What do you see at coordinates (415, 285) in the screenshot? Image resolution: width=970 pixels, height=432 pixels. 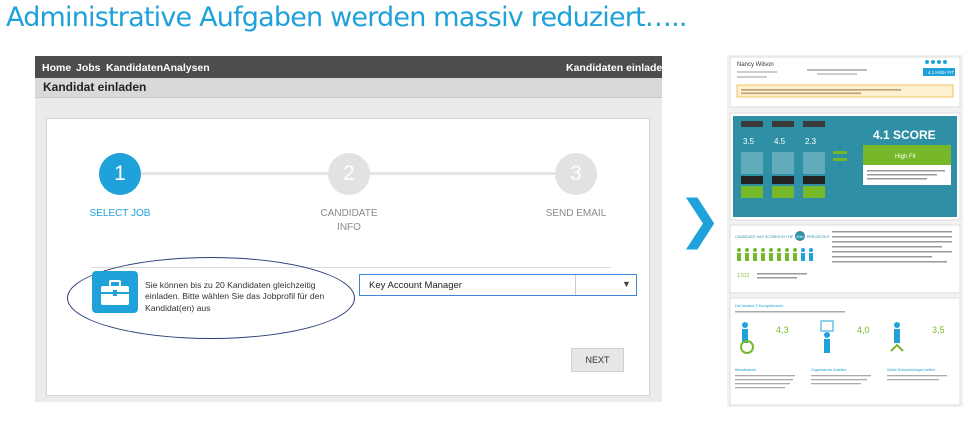 I see `job-profile-value: Key Account Manager` at bounding box center [415, 285].